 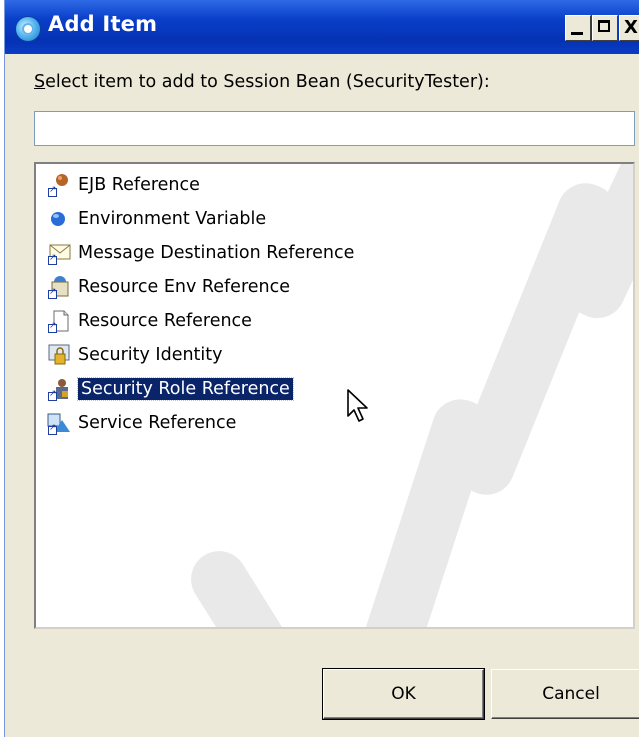 What do you see at coordinates (168, 287) in the screenshot?
I see `list-item: Resource Env Reference` at bounding box center [168, 287].